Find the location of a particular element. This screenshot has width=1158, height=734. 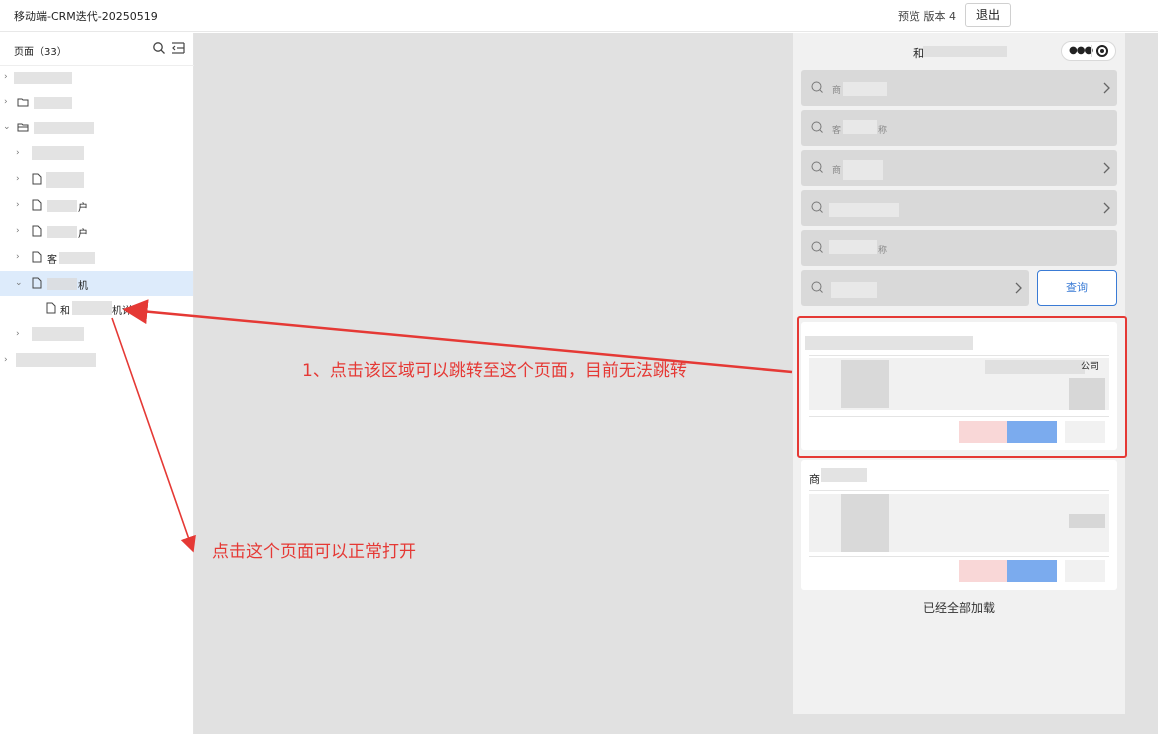

annotation-note-1: 1、点击该区域可以跳转至这个页面，目前无法跳转 is located at coordinates (494, 371).